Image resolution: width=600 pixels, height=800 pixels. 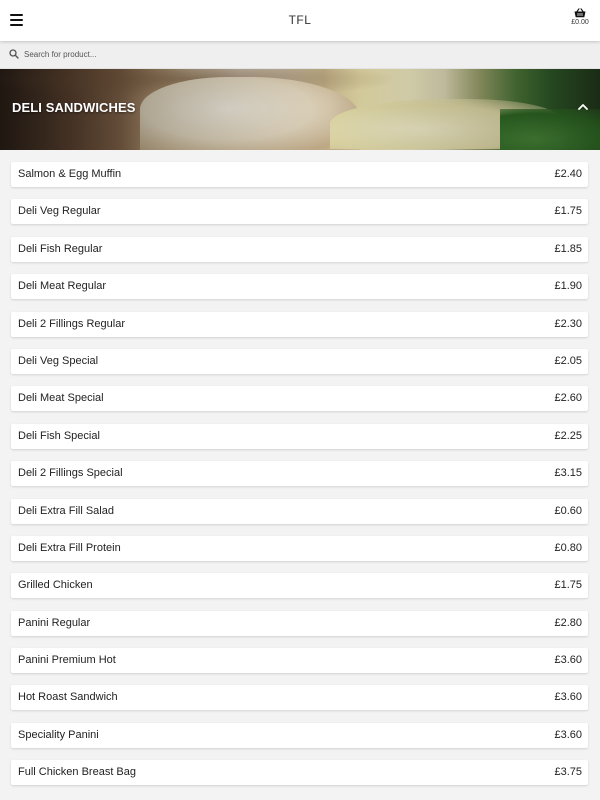 What do you see at coordinates (74, 107) in the screenshot?
I see `category-title: DELI SANDWICHES` at bounding box center [74, 107].